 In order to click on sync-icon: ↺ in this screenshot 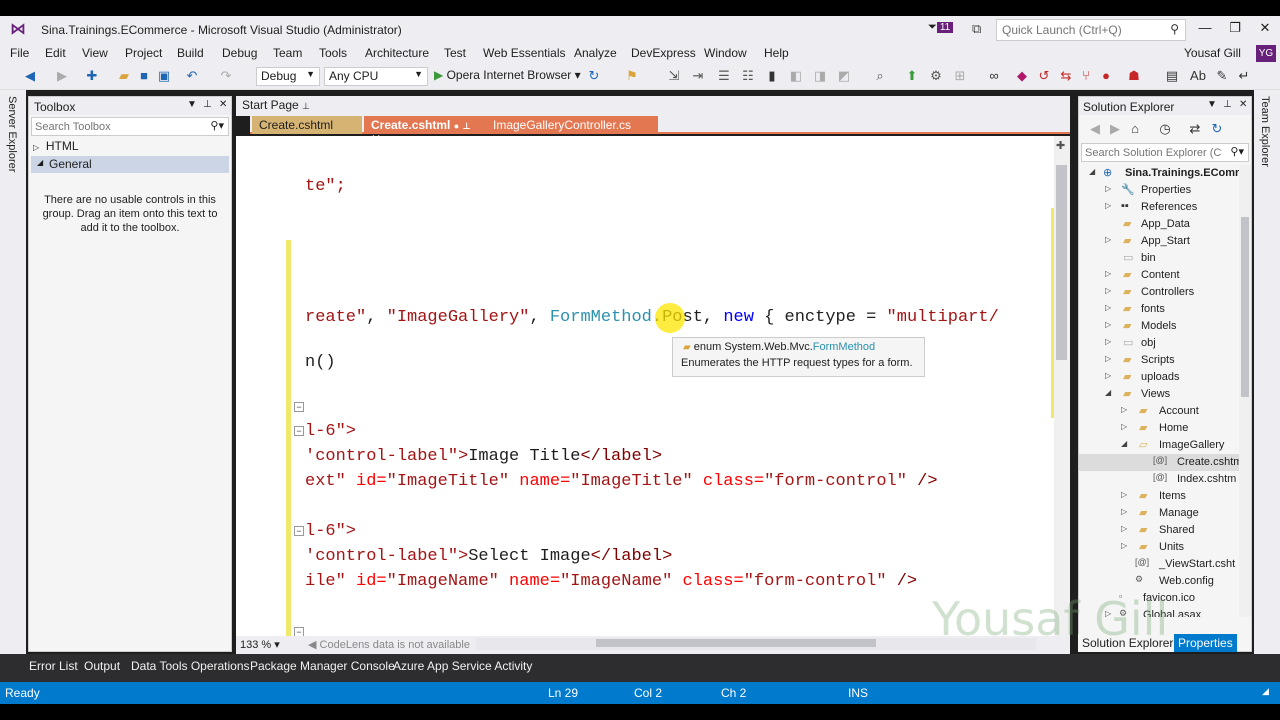, I will do `click(1044, 76)`.